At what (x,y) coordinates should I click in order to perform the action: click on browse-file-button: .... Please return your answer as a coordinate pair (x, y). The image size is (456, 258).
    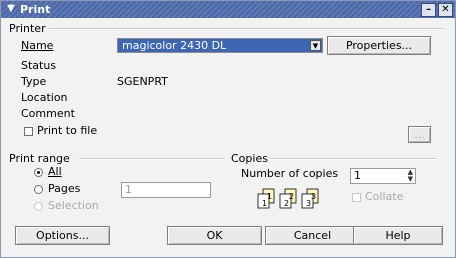
    Looking at the image, I should click on (419, 134).